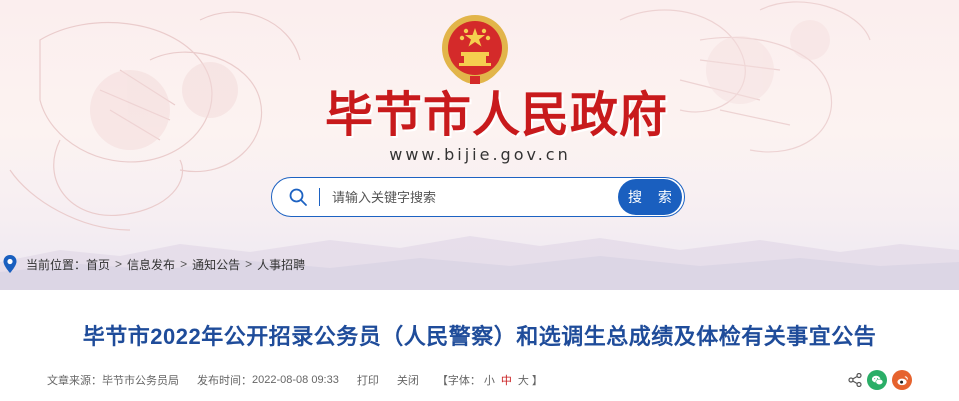 The image size is (959, 401). Describe the element at coordinates (74, 381) in the screenshot. I see `source-label: 文章来源：` at that location.